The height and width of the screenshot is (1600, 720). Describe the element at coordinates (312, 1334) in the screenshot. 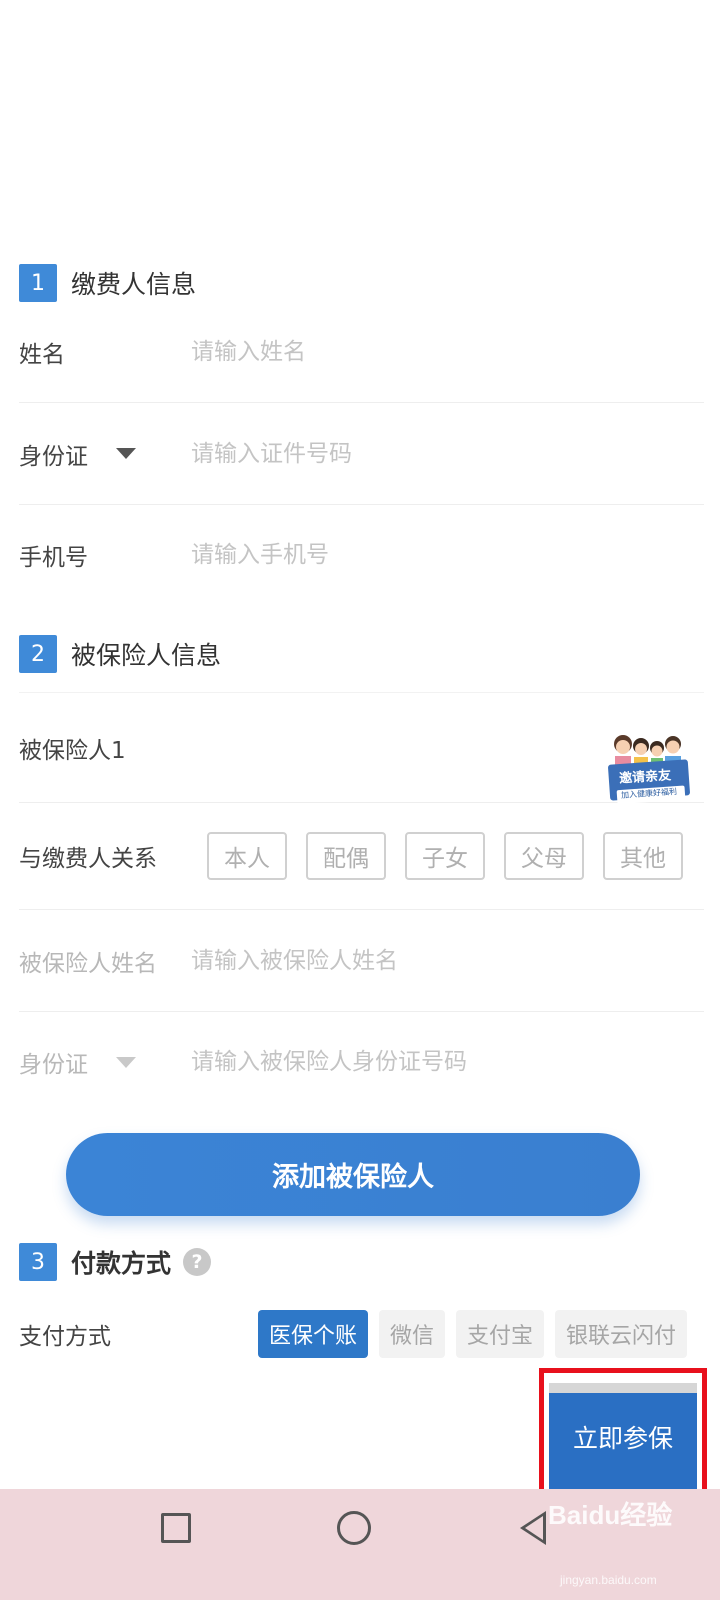

I see `payment-option-medical-insurance: 医保个账` at that location.